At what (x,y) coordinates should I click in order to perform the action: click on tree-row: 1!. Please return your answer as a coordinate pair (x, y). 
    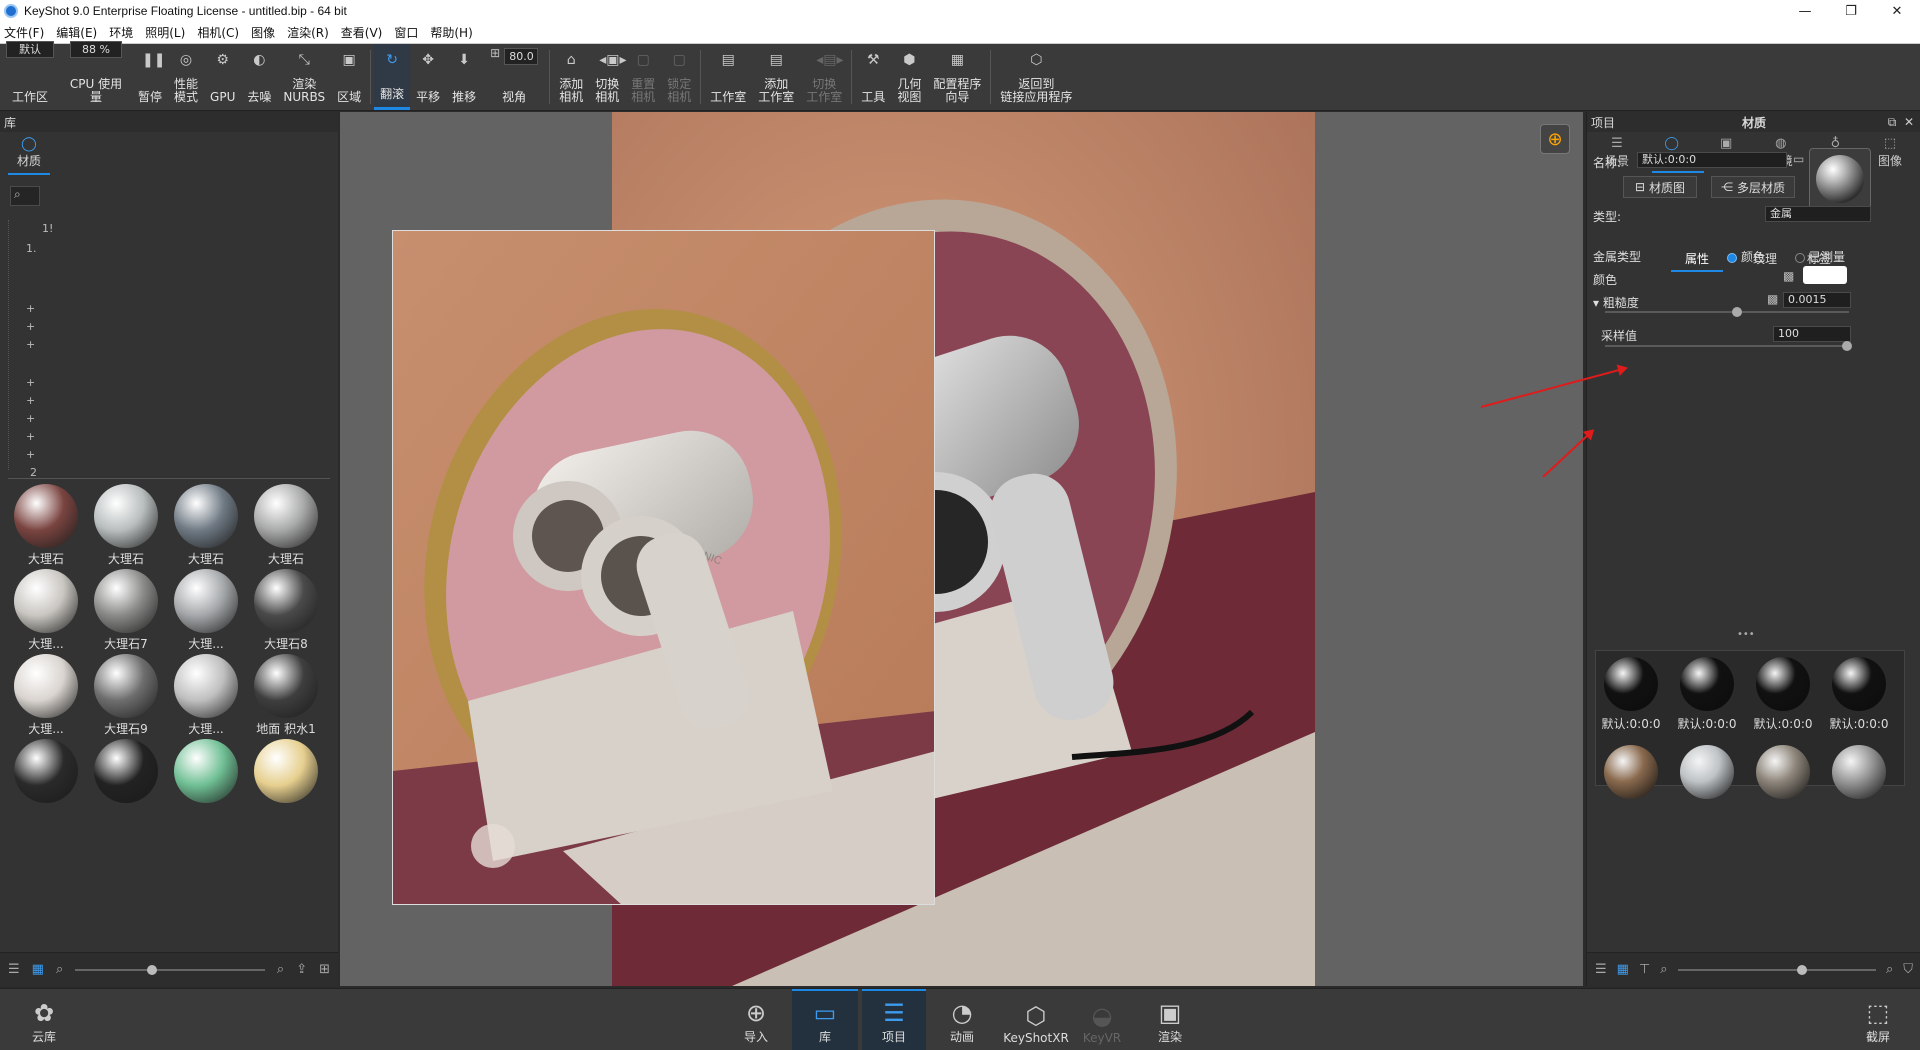
    Looking at the image, I should click on (47, 228).